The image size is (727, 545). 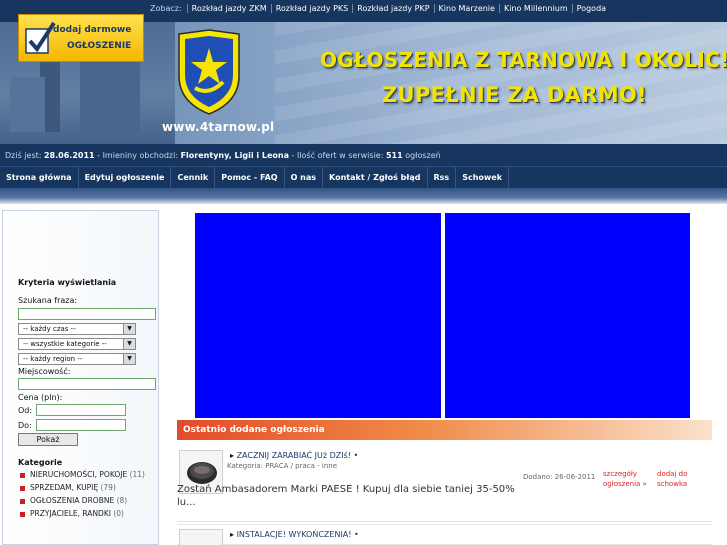 What do you see at coordinates (72, 500) in the screenshot?
I see `category-name: OGŁOSZENIA DROBNE` at bounding box center [72, 500].